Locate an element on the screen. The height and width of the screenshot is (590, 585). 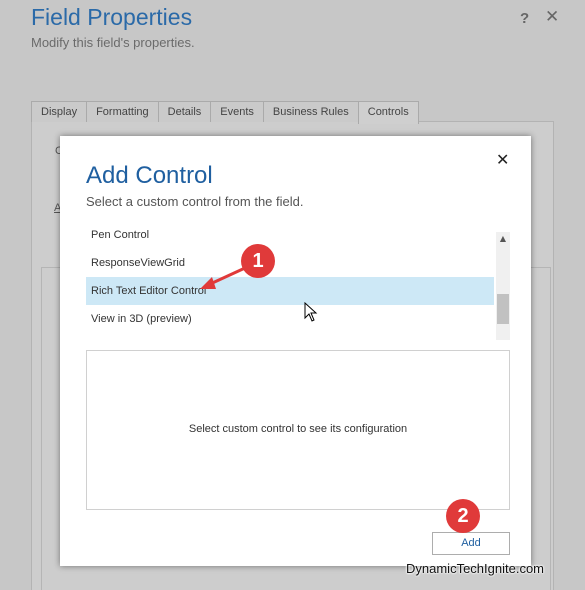
mouse-cursor-icon is located at coordinates (311, 312).